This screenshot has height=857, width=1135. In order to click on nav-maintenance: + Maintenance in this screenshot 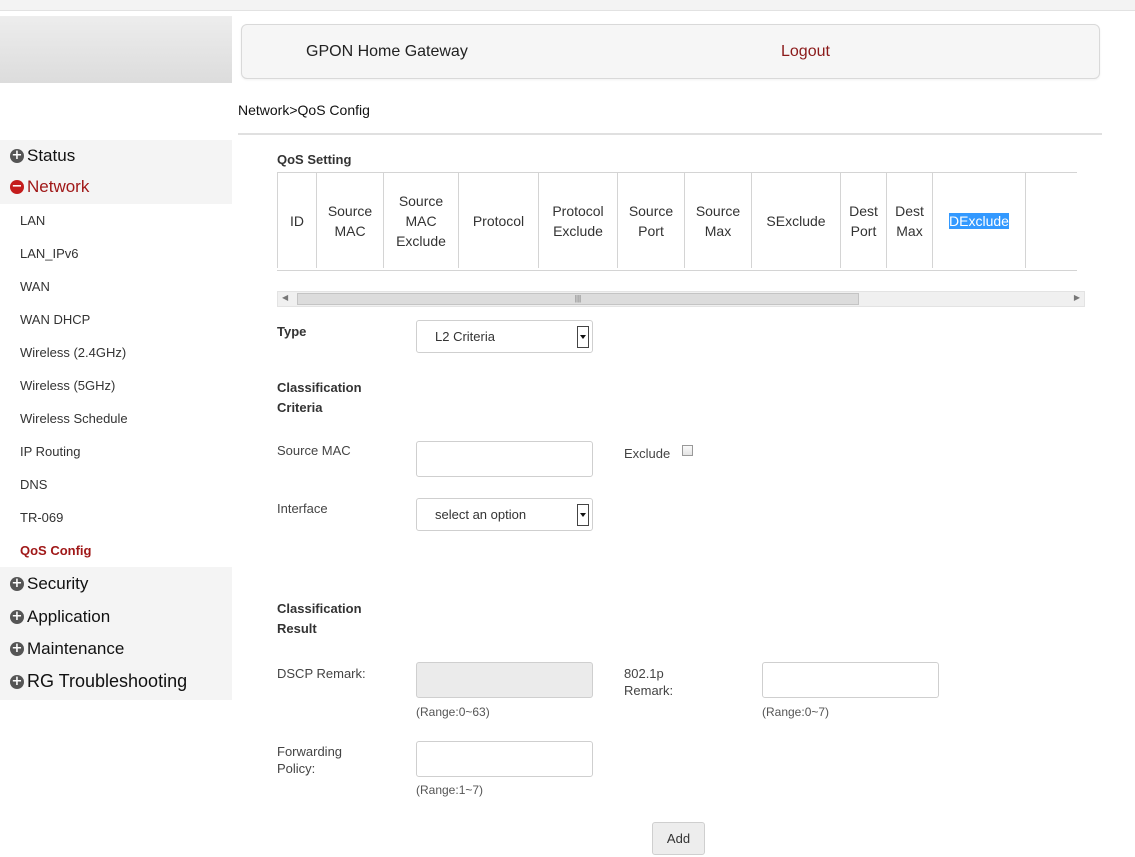, I will do `click(67, 649)`.